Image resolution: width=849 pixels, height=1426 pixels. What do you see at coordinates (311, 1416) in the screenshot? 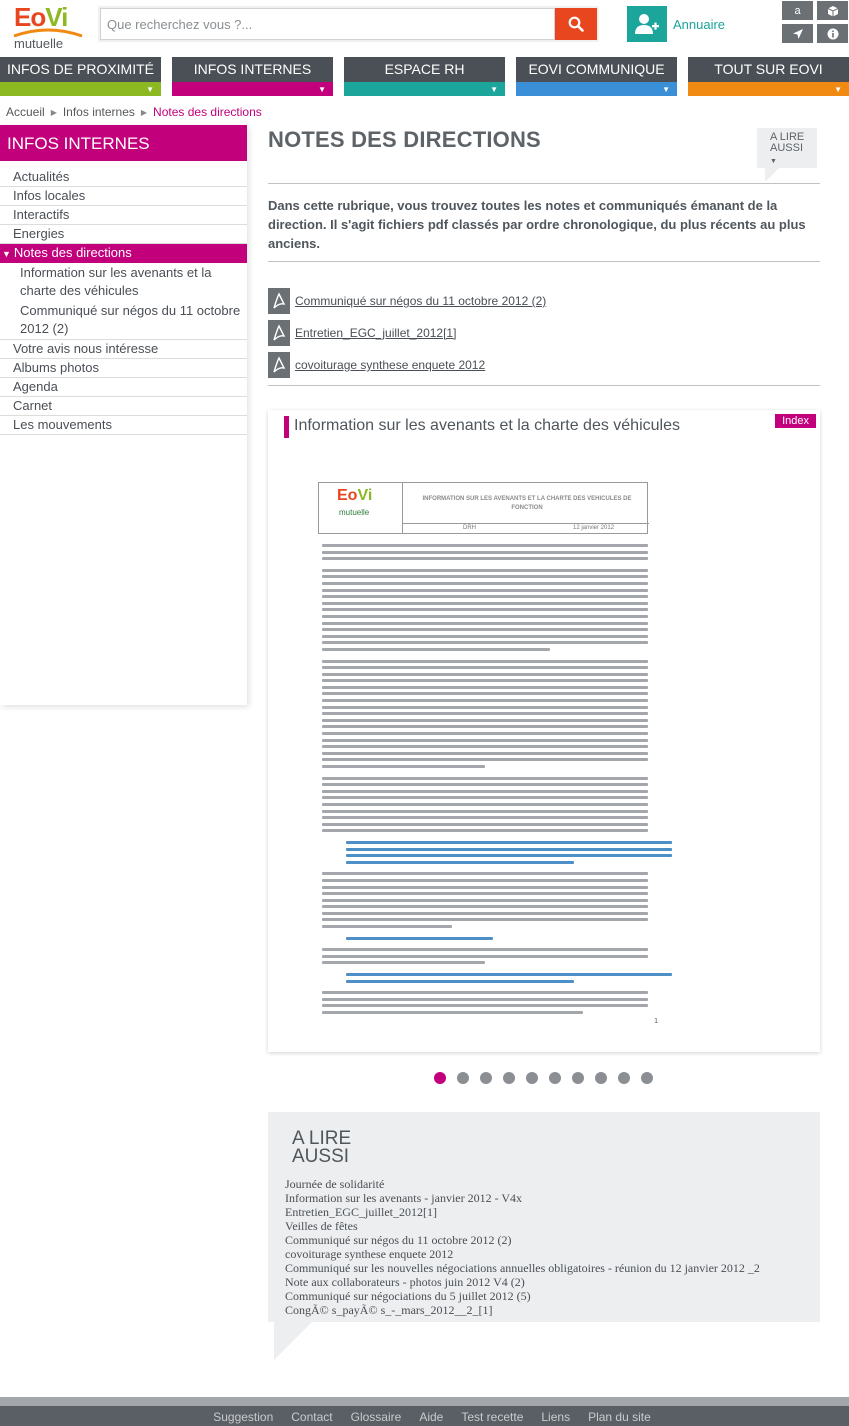
I see `footer-link-contact: Contact` at bounding box center [311, 1416].